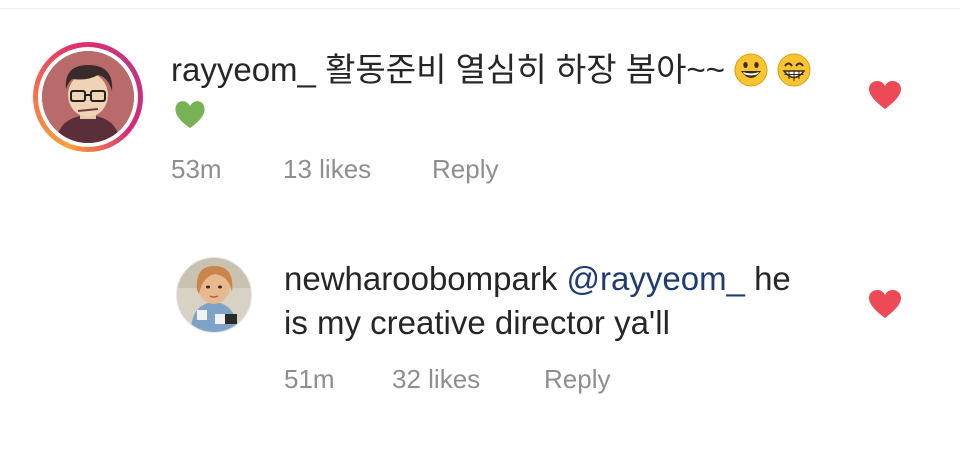 Image resolution: width=960 pixels, height=452 pixels. What do you see at coordinates (196, 169) in the screenshot?
I see `comment-timestamp: 53m` at bounding box center [196, 169].